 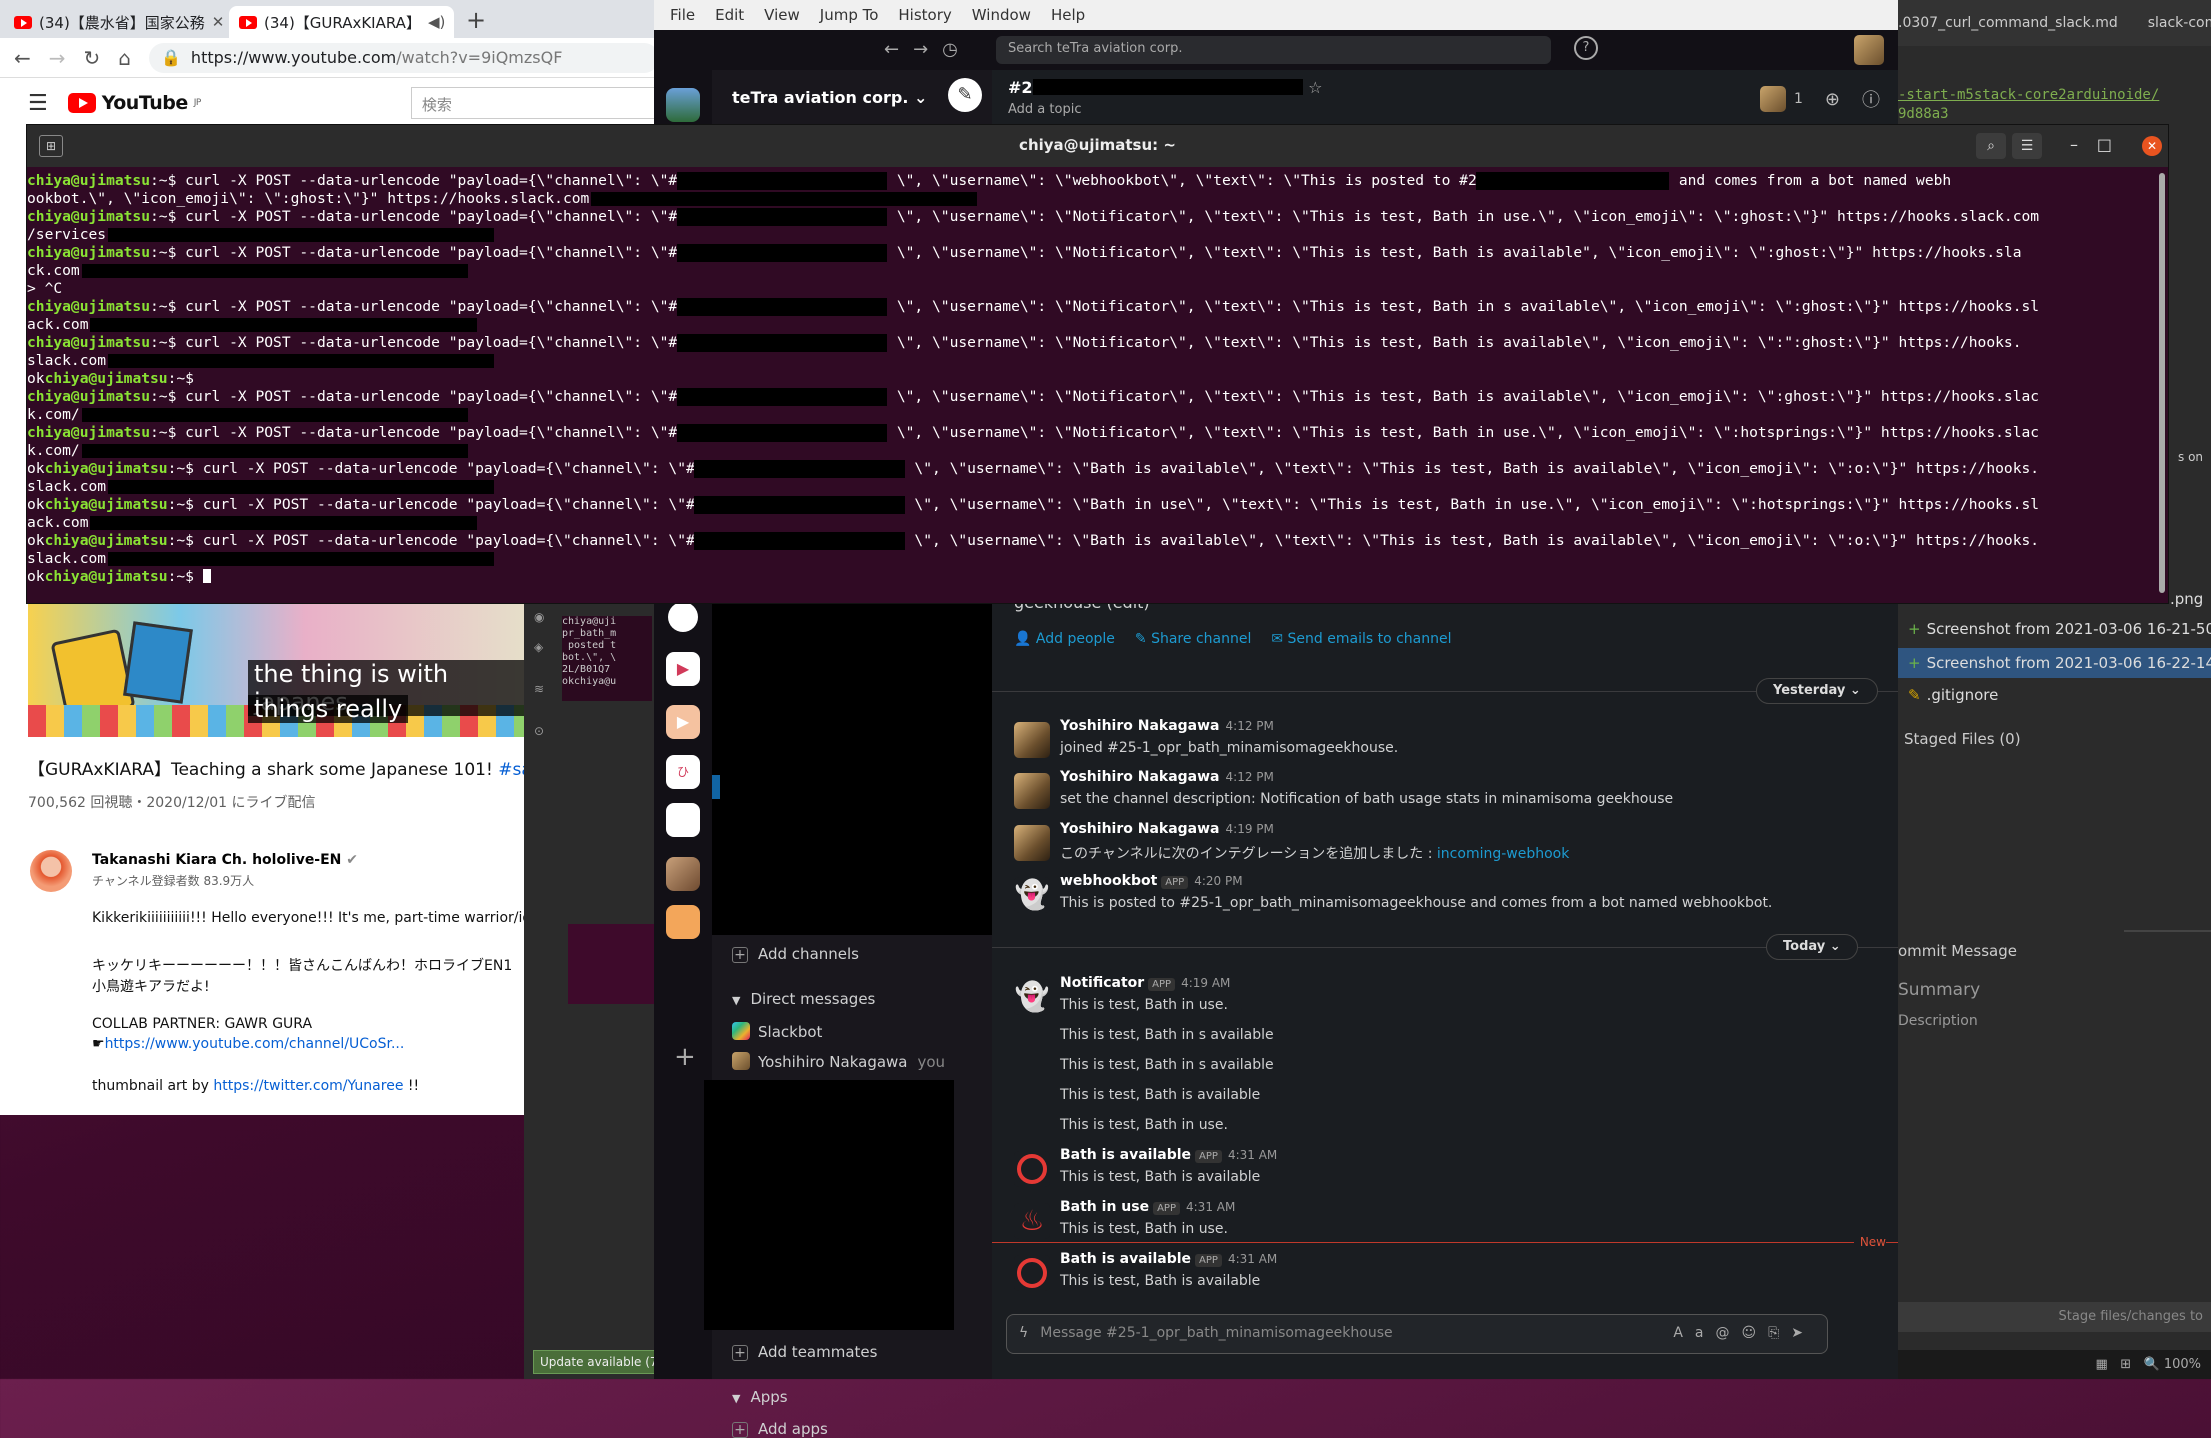 I want to click on file-row: ✎ .gitignore, so click(x=1953, y=695).